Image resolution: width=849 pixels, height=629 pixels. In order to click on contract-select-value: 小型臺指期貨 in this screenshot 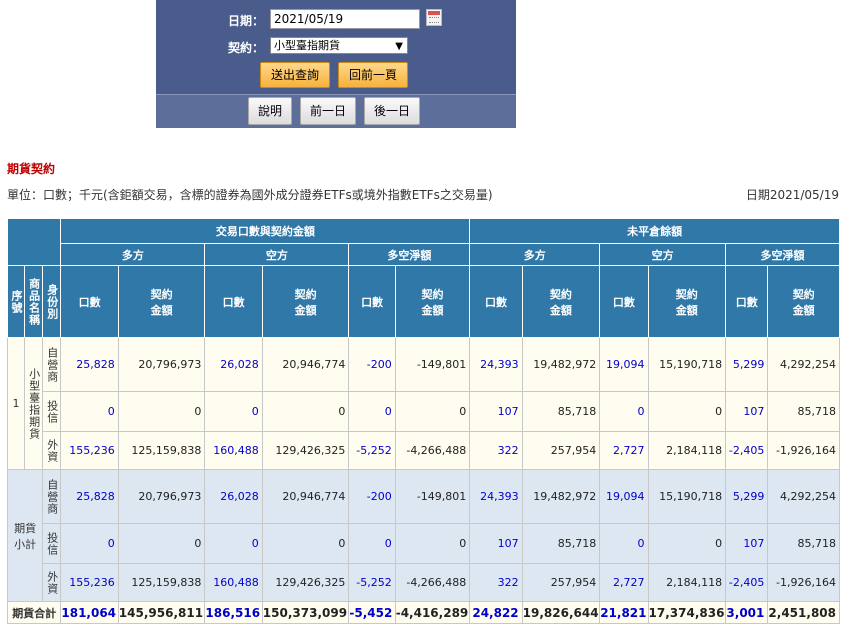, I will do `click(307, 45)`.